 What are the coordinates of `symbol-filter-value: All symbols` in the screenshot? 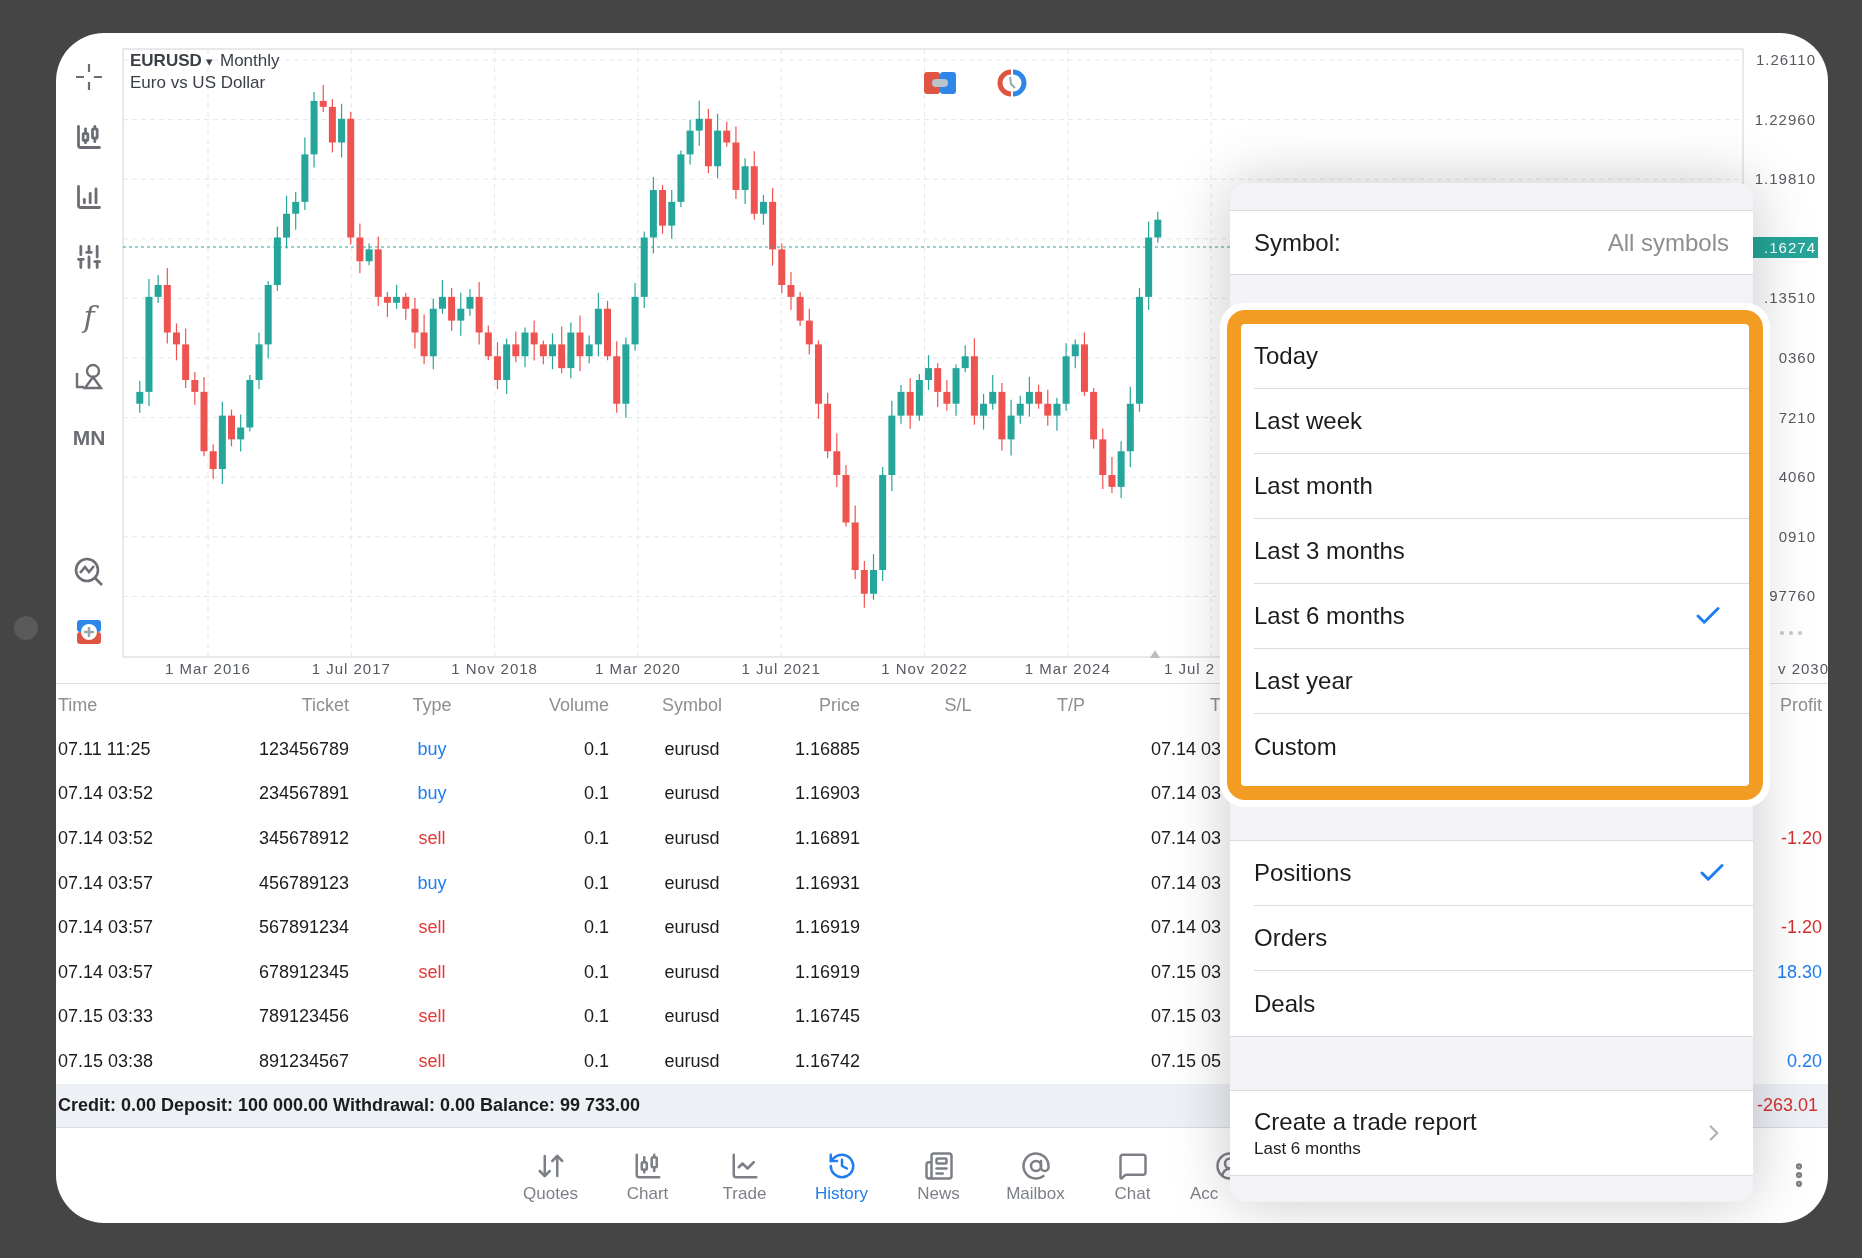 It's located at (1668, 242).